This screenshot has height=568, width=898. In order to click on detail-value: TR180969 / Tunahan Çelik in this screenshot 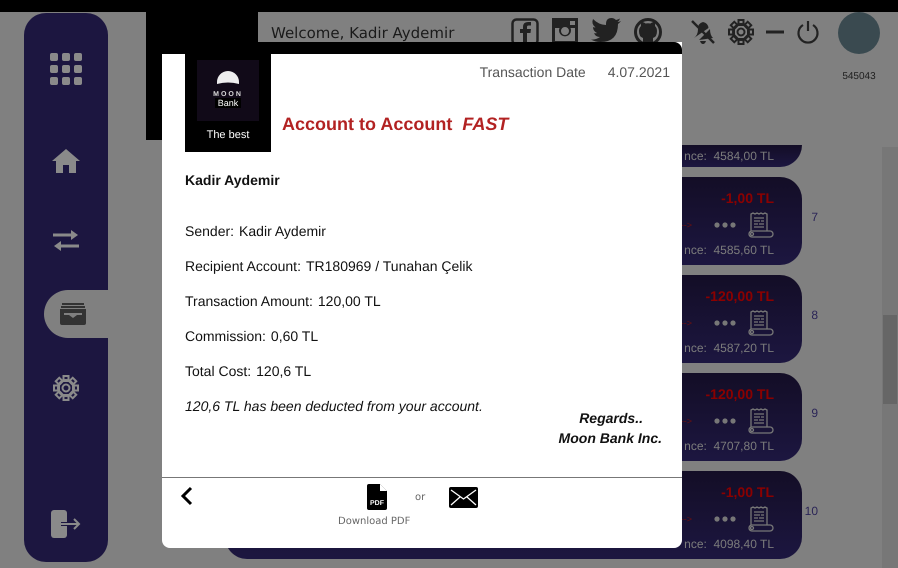, I will do `click(389, 266)`.